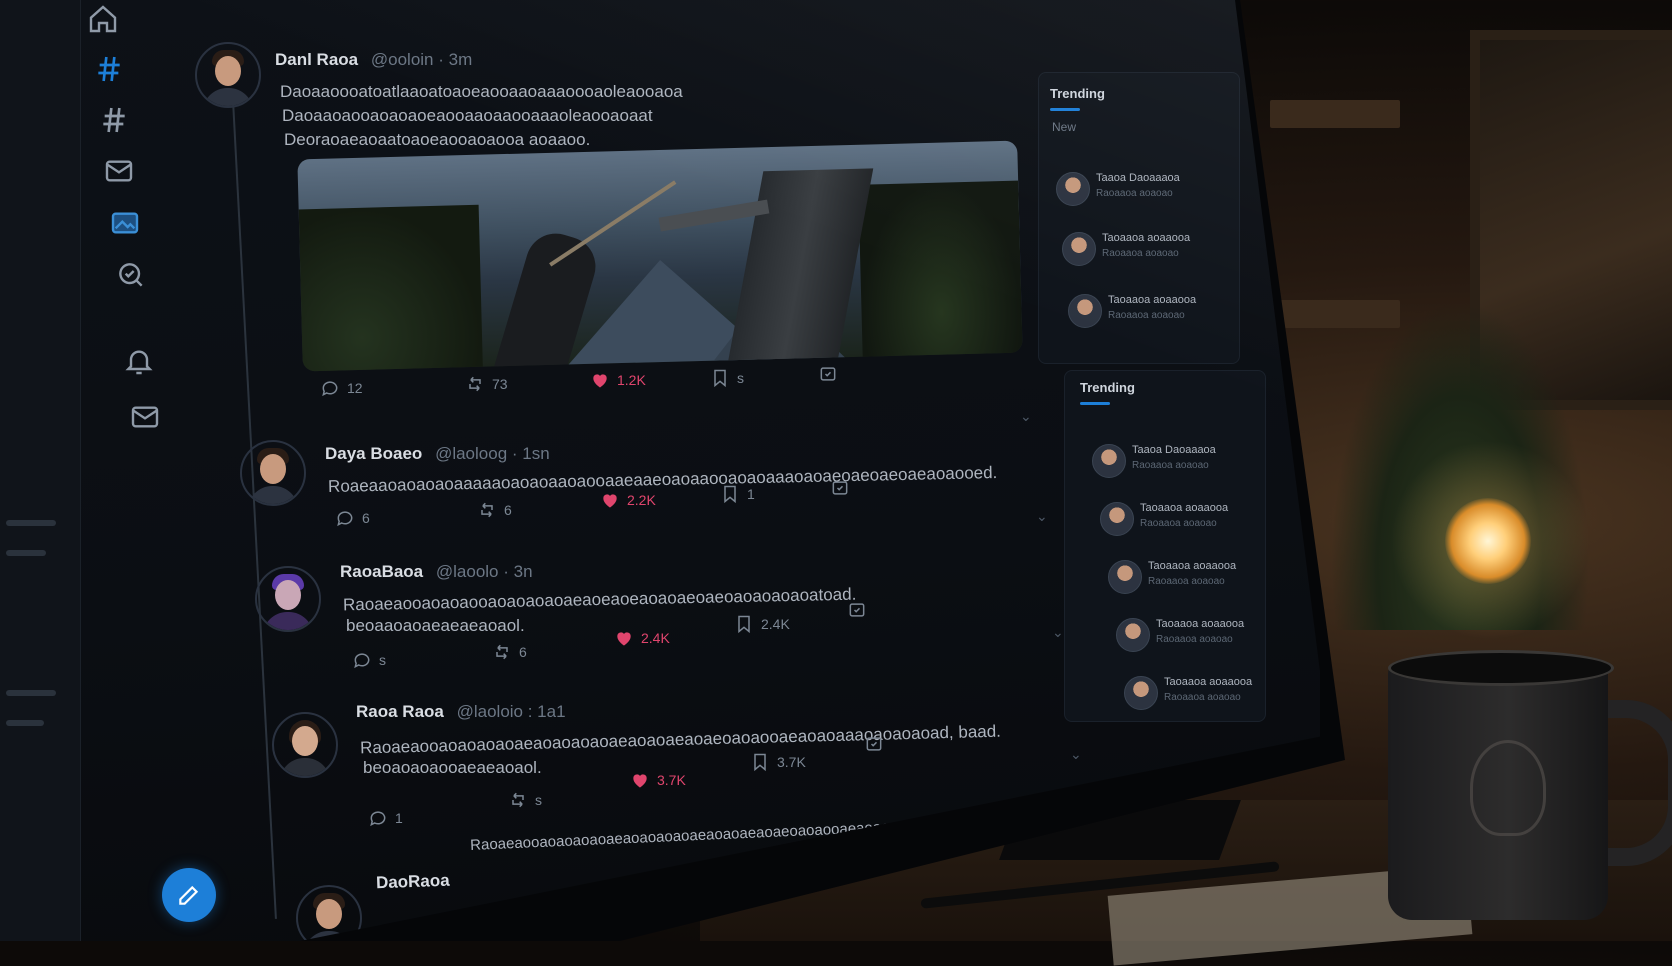 Image resolution: width=1672 pixels, height=966 pixels. What do you see at coordinates (1501, 668) in the screenshot?
I see `mug-rim` at bounding box center [1501, 668].